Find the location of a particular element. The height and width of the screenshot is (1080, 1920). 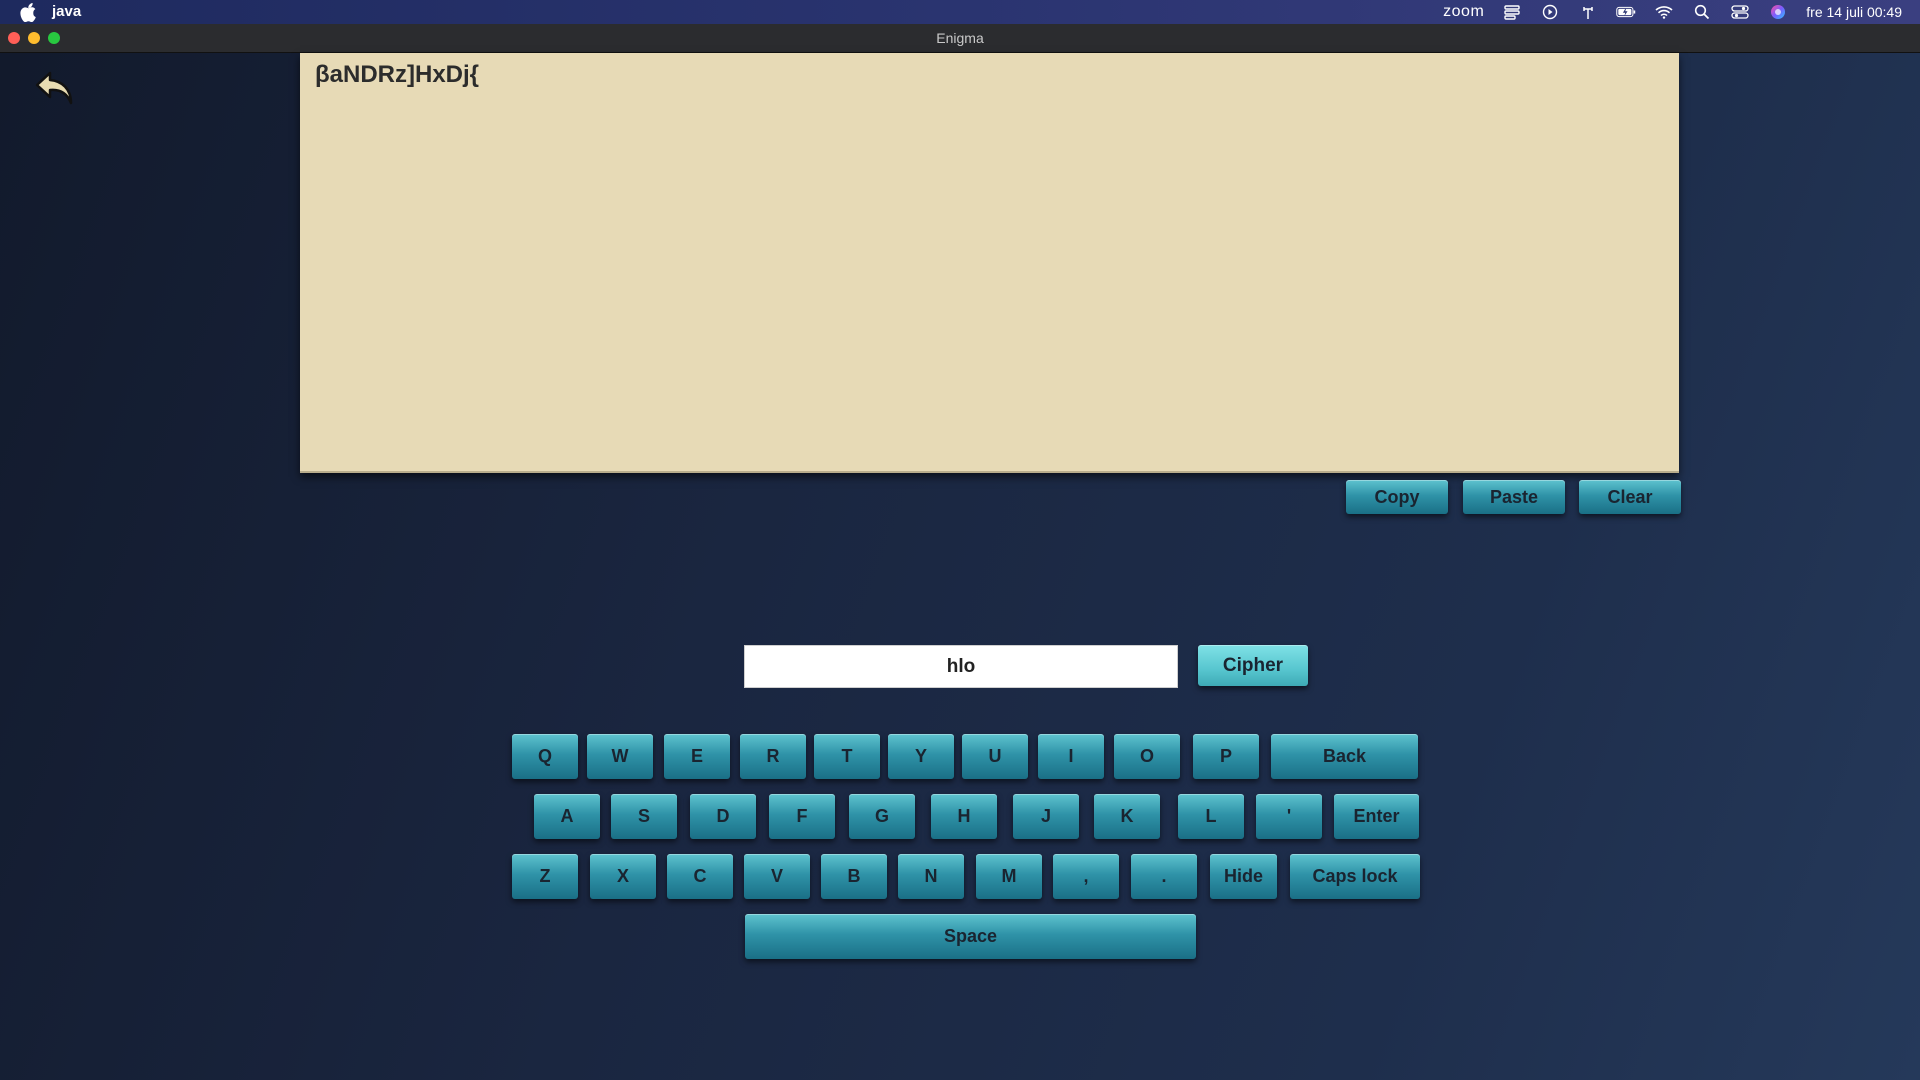

key-y: Y is located at coordinates (921, 756).